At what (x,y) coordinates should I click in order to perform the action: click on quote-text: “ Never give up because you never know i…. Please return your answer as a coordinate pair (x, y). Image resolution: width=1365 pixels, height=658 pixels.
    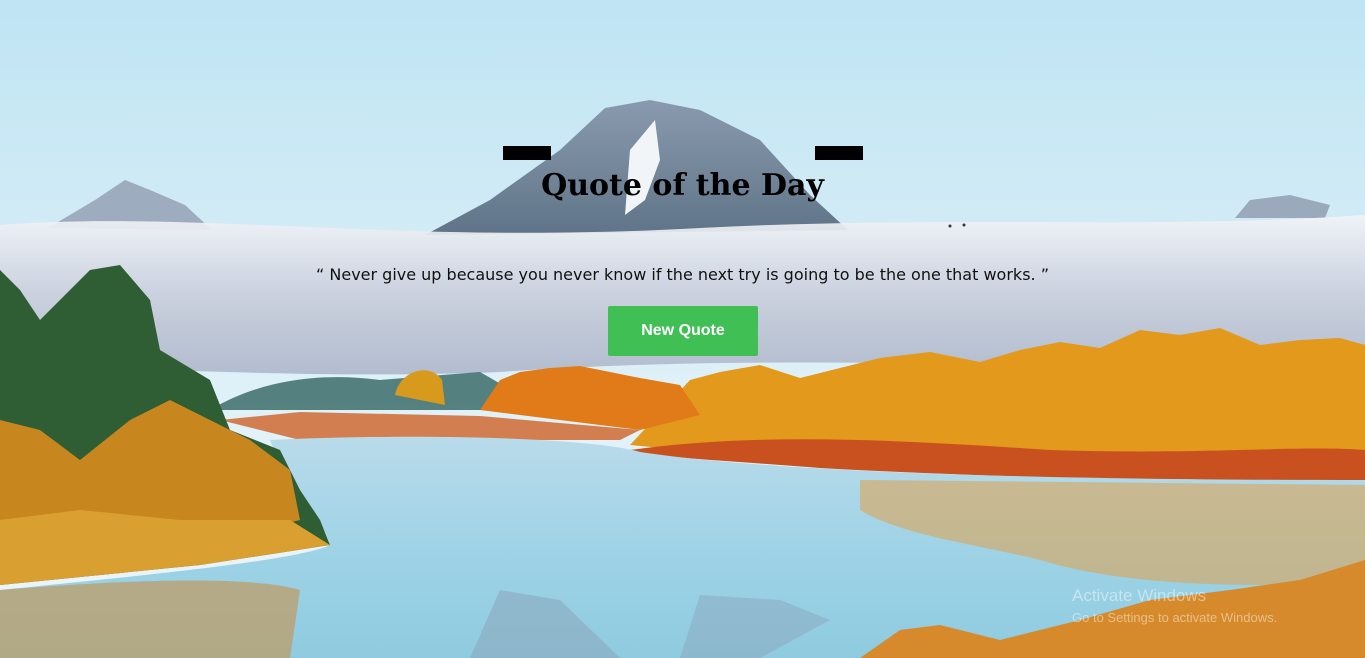
    Looking at the image, I should click on (682, 274).